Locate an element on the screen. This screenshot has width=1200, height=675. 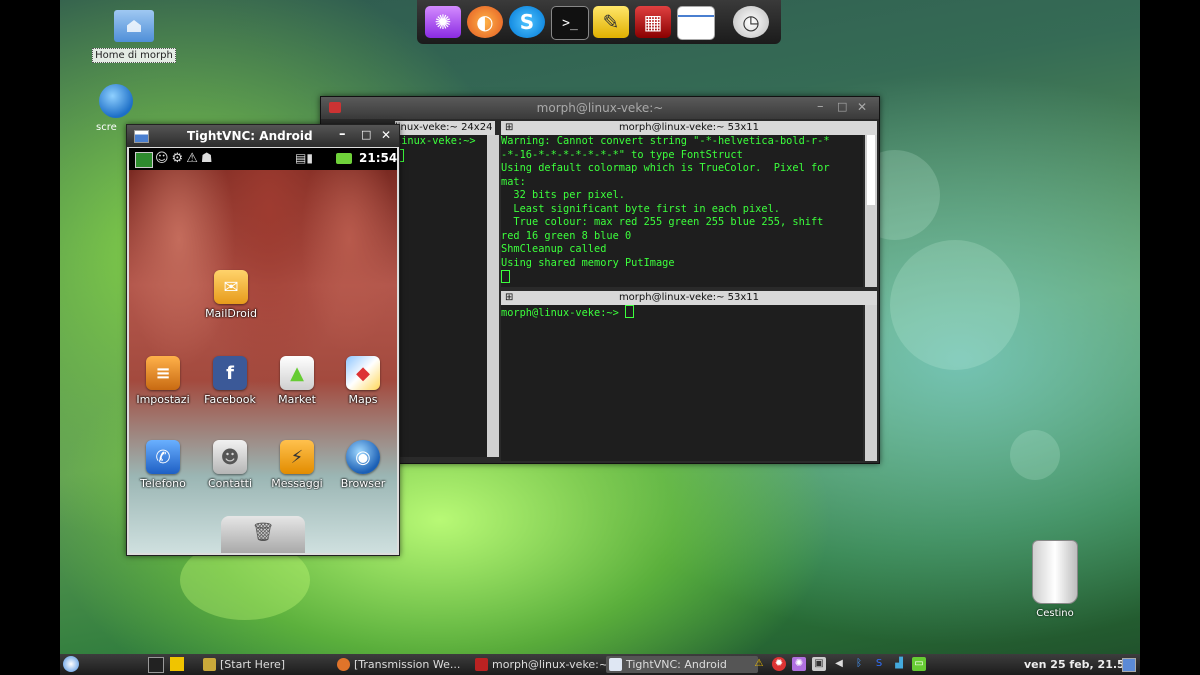
bluetooth-icon: ᛒ is located at coordinates (859, 664).